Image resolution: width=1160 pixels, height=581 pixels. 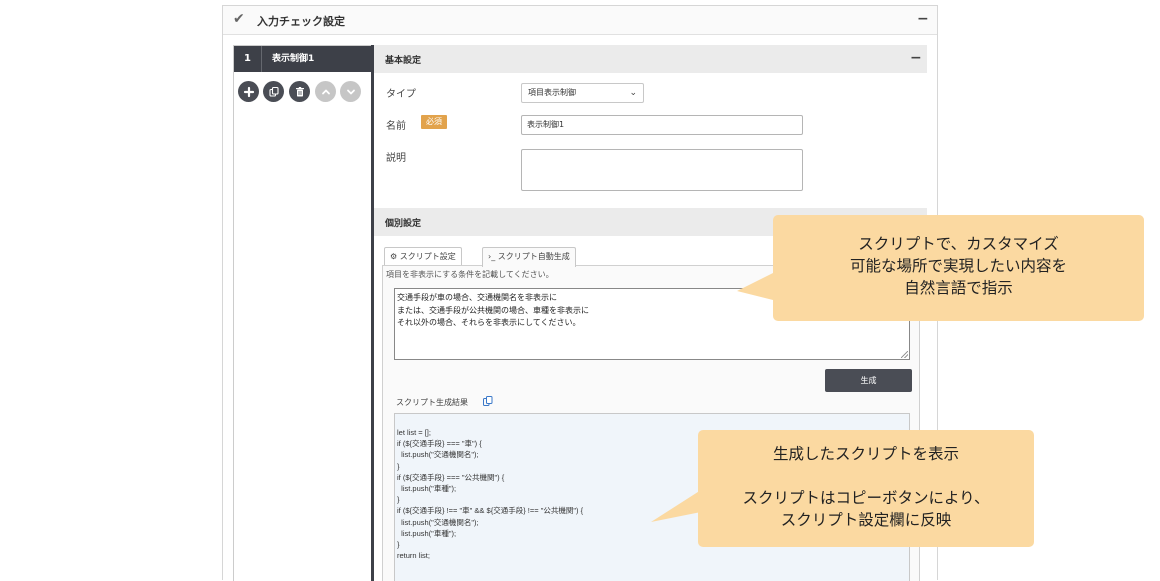 What do you see at coordinates (865, 454) in the screenshot?
I see `callout-line: 生成したスクリプトを表示` at bounding box center [865, 454].